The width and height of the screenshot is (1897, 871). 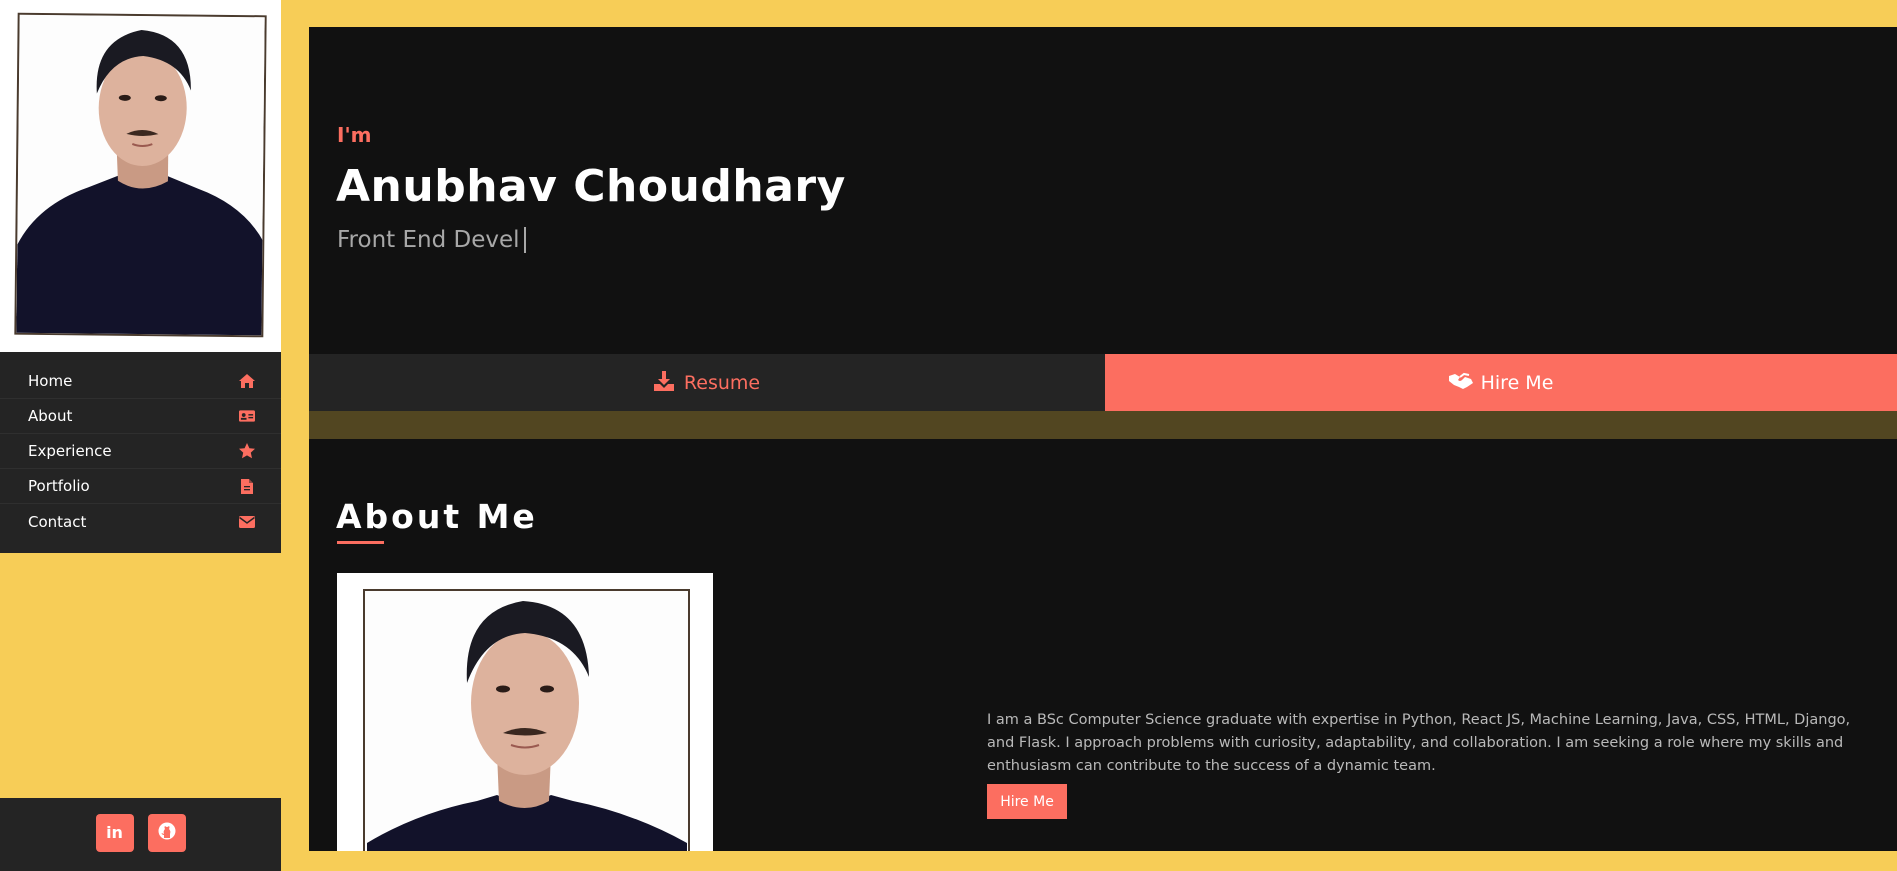 What do you see at coordinates (247, 381) in the screenshot?
I see `home-icon` at bounding box center [247, 381].